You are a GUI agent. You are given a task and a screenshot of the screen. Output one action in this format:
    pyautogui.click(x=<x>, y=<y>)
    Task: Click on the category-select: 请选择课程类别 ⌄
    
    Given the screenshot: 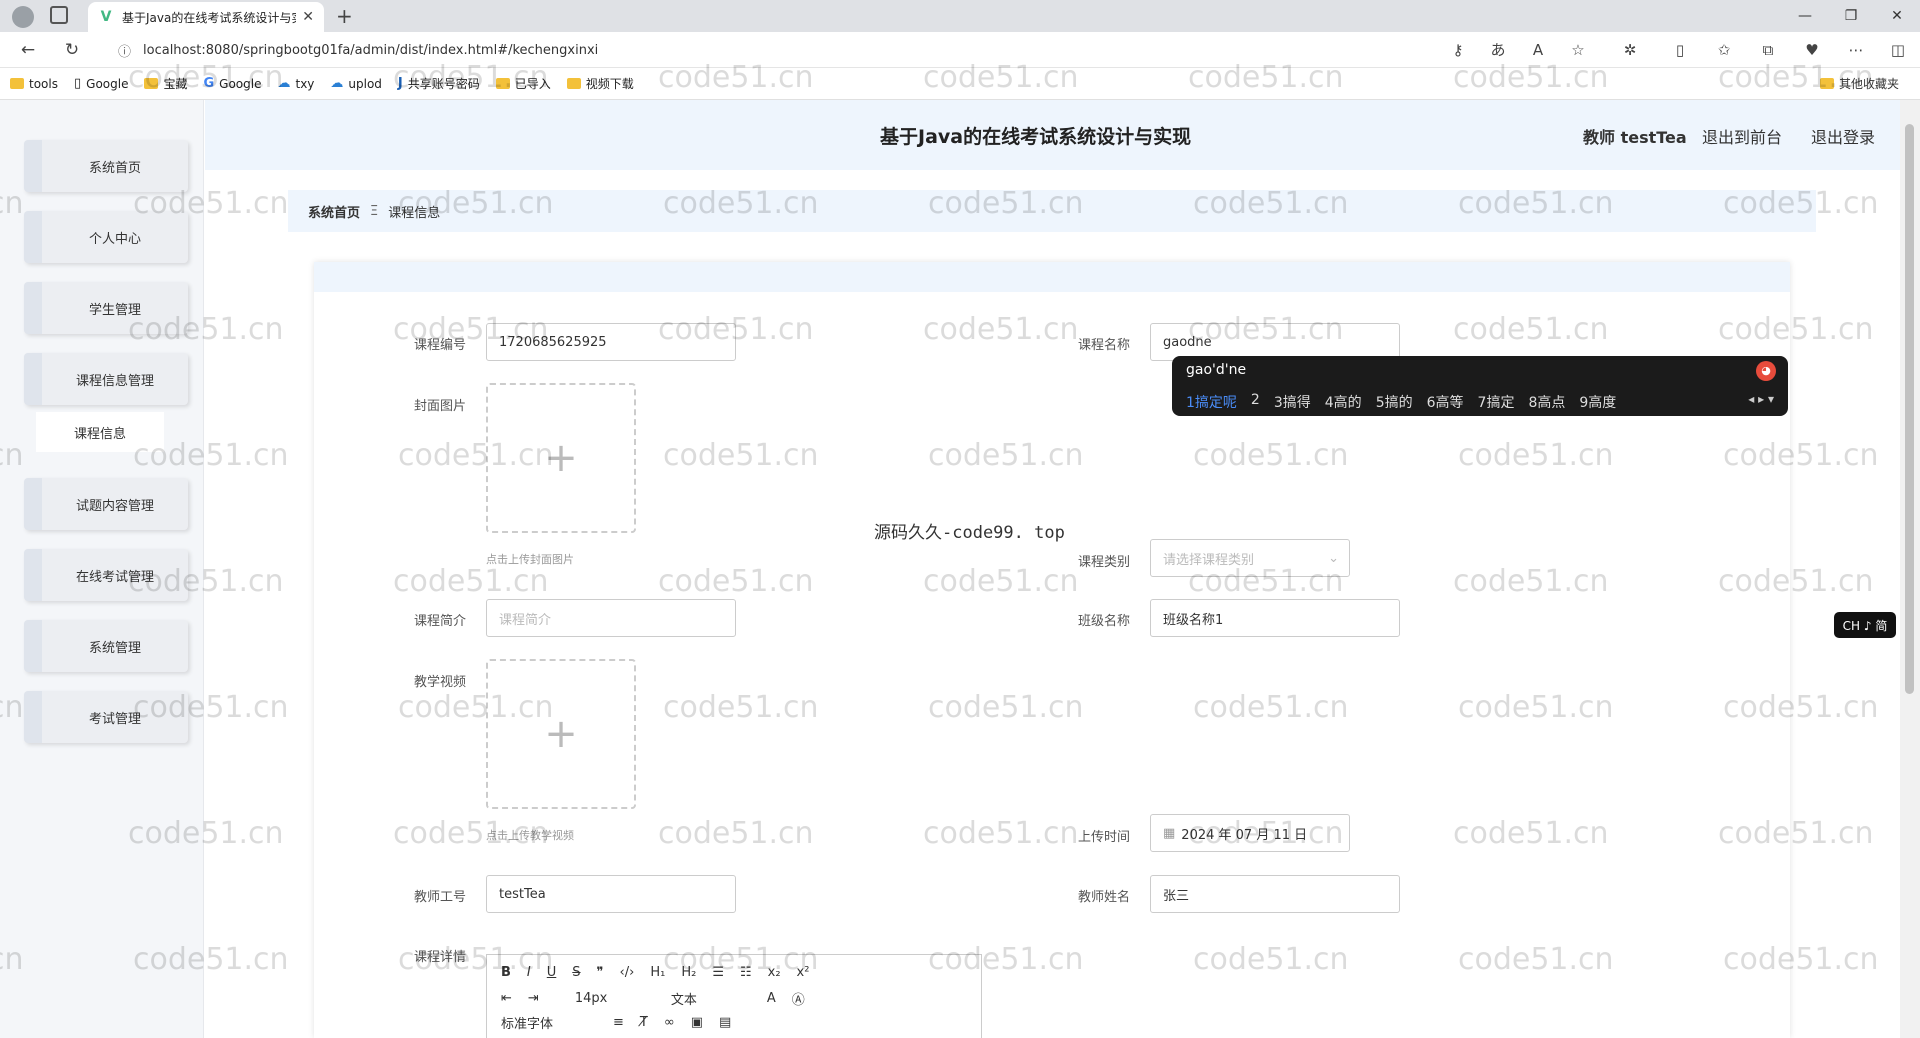 What is the action you would take?
    pyautogui.click(x=1250, y=558)
    